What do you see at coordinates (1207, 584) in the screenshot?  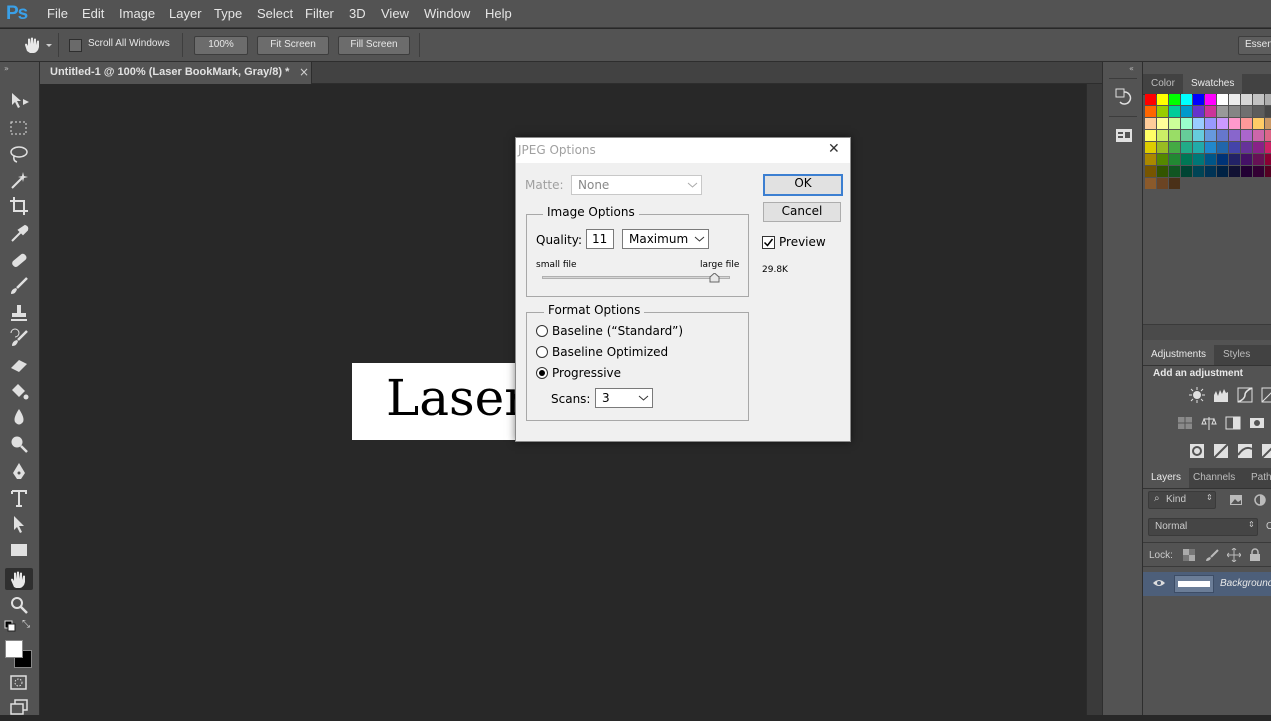 I see `layer-row-background: Background` at bounding box center [1207, 584].